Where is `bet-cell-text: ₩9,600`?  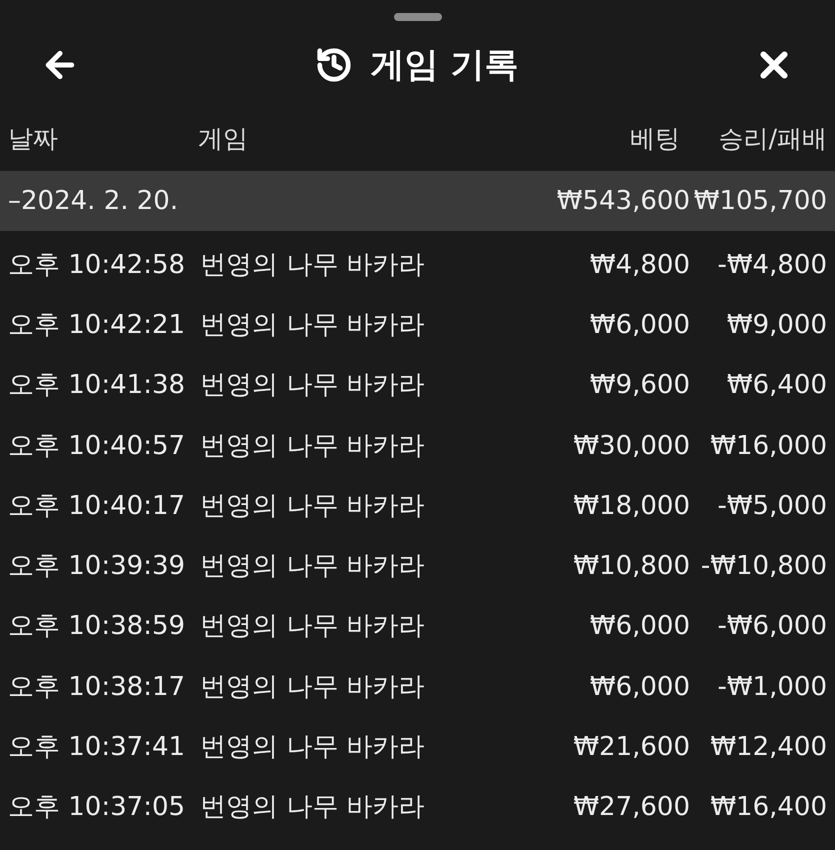
bet-cell-text: ₩9,600 is located at coordinates (640, 385).